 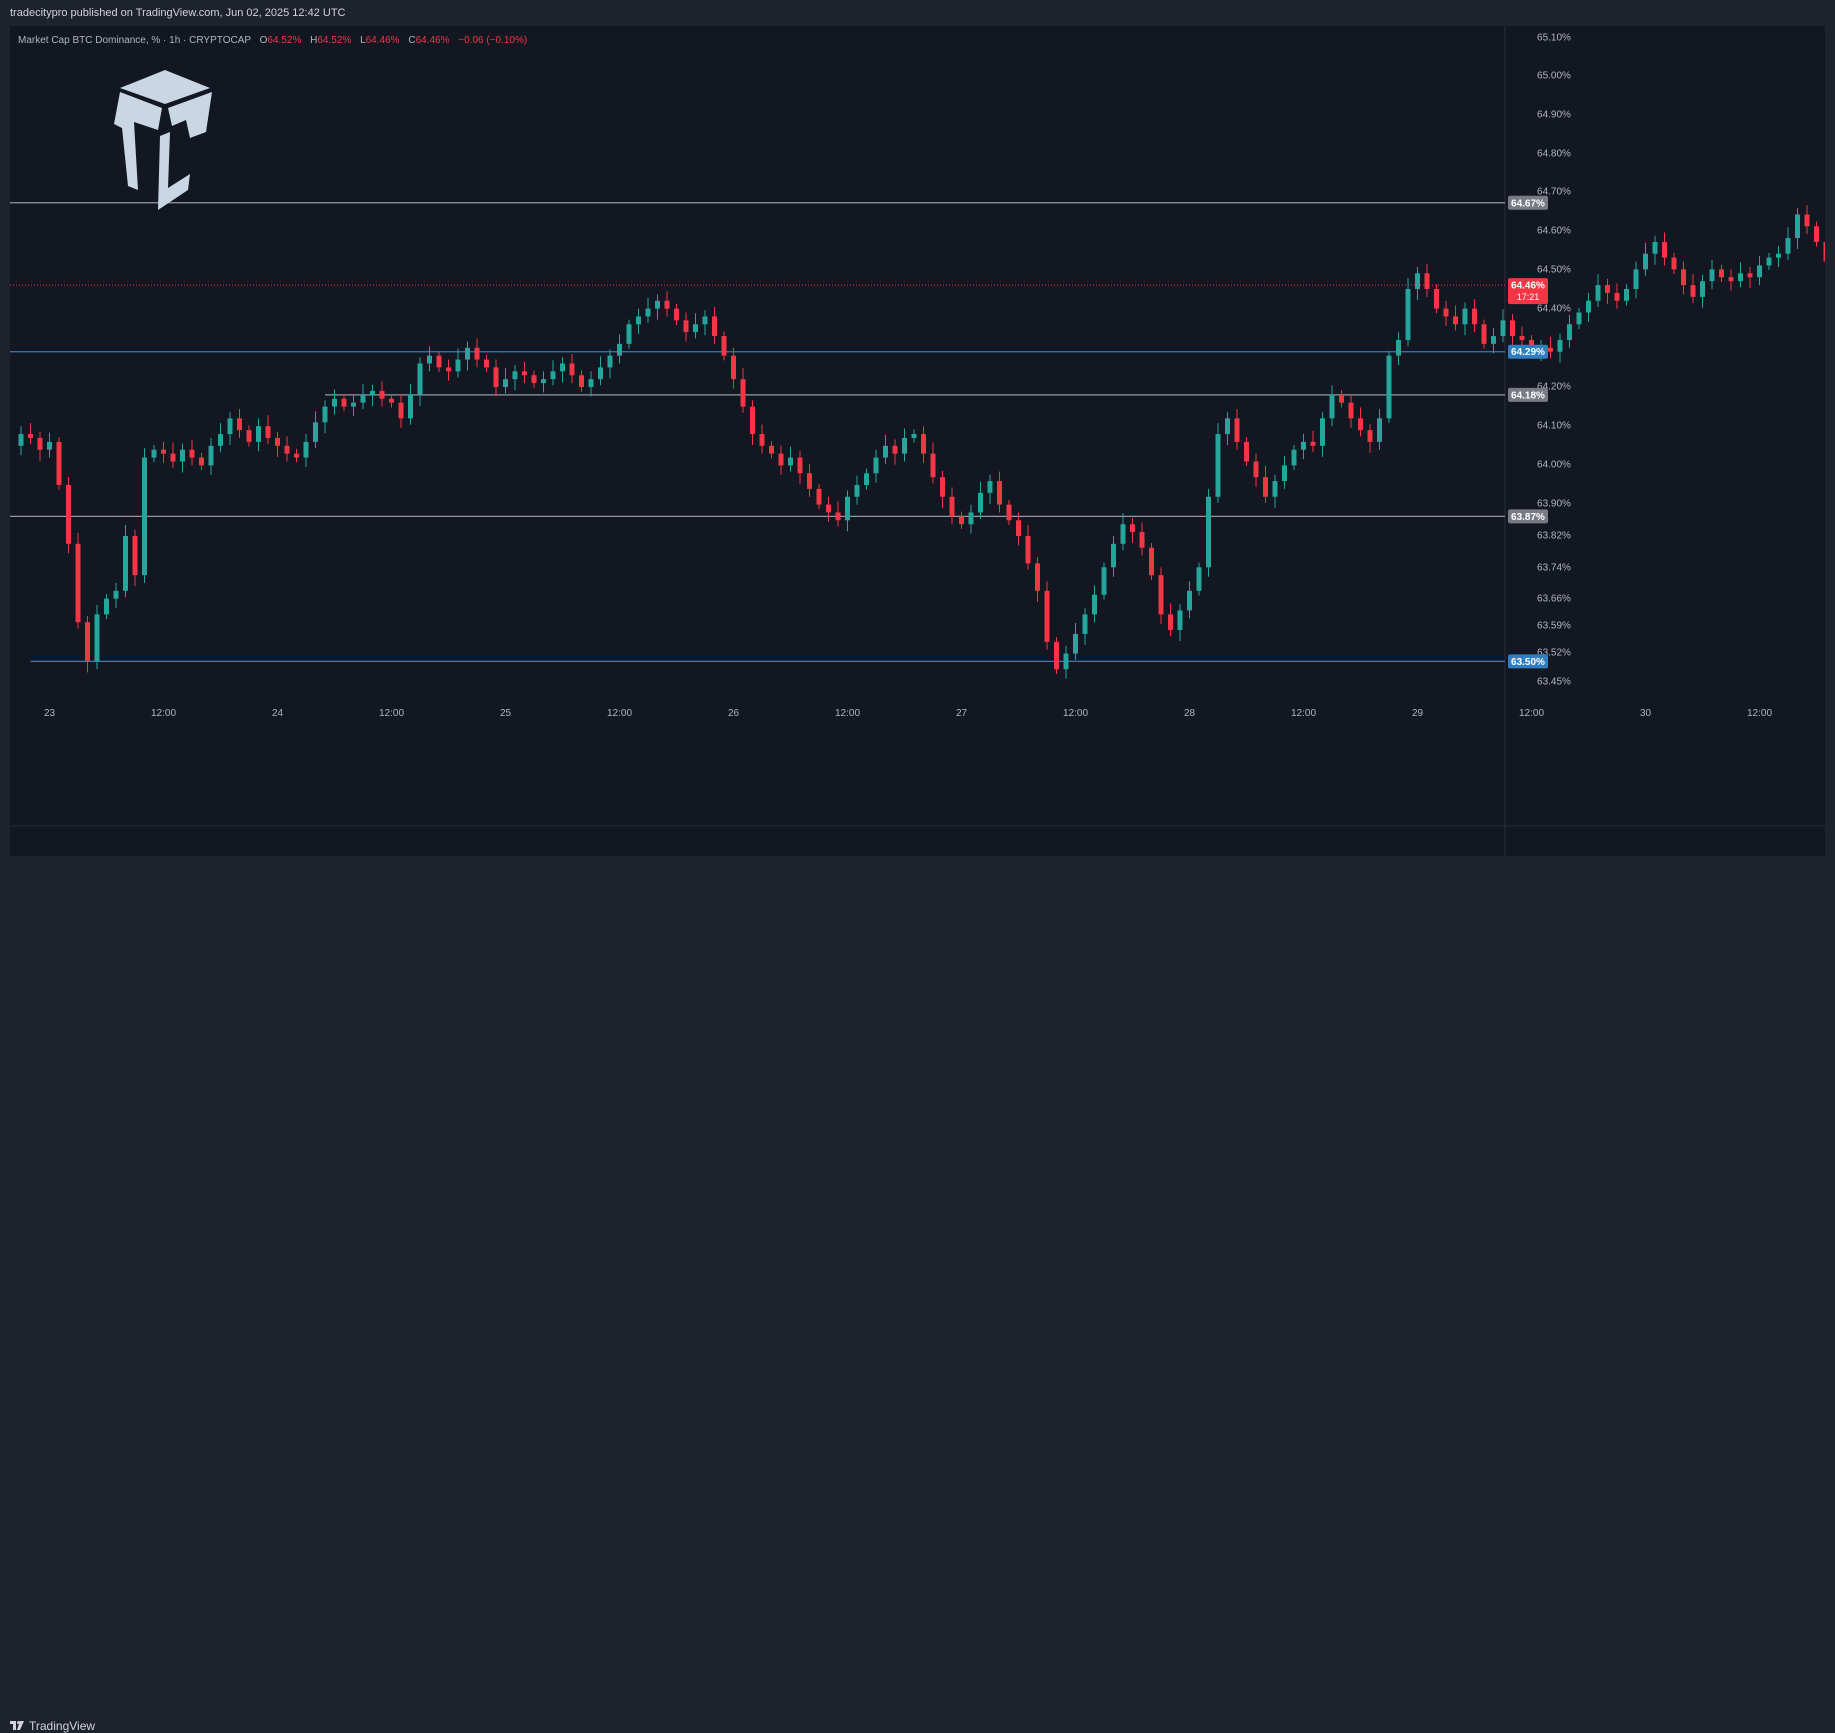 I want to click on y-tick-label: 64.50%, so click(x=1554, y=270).